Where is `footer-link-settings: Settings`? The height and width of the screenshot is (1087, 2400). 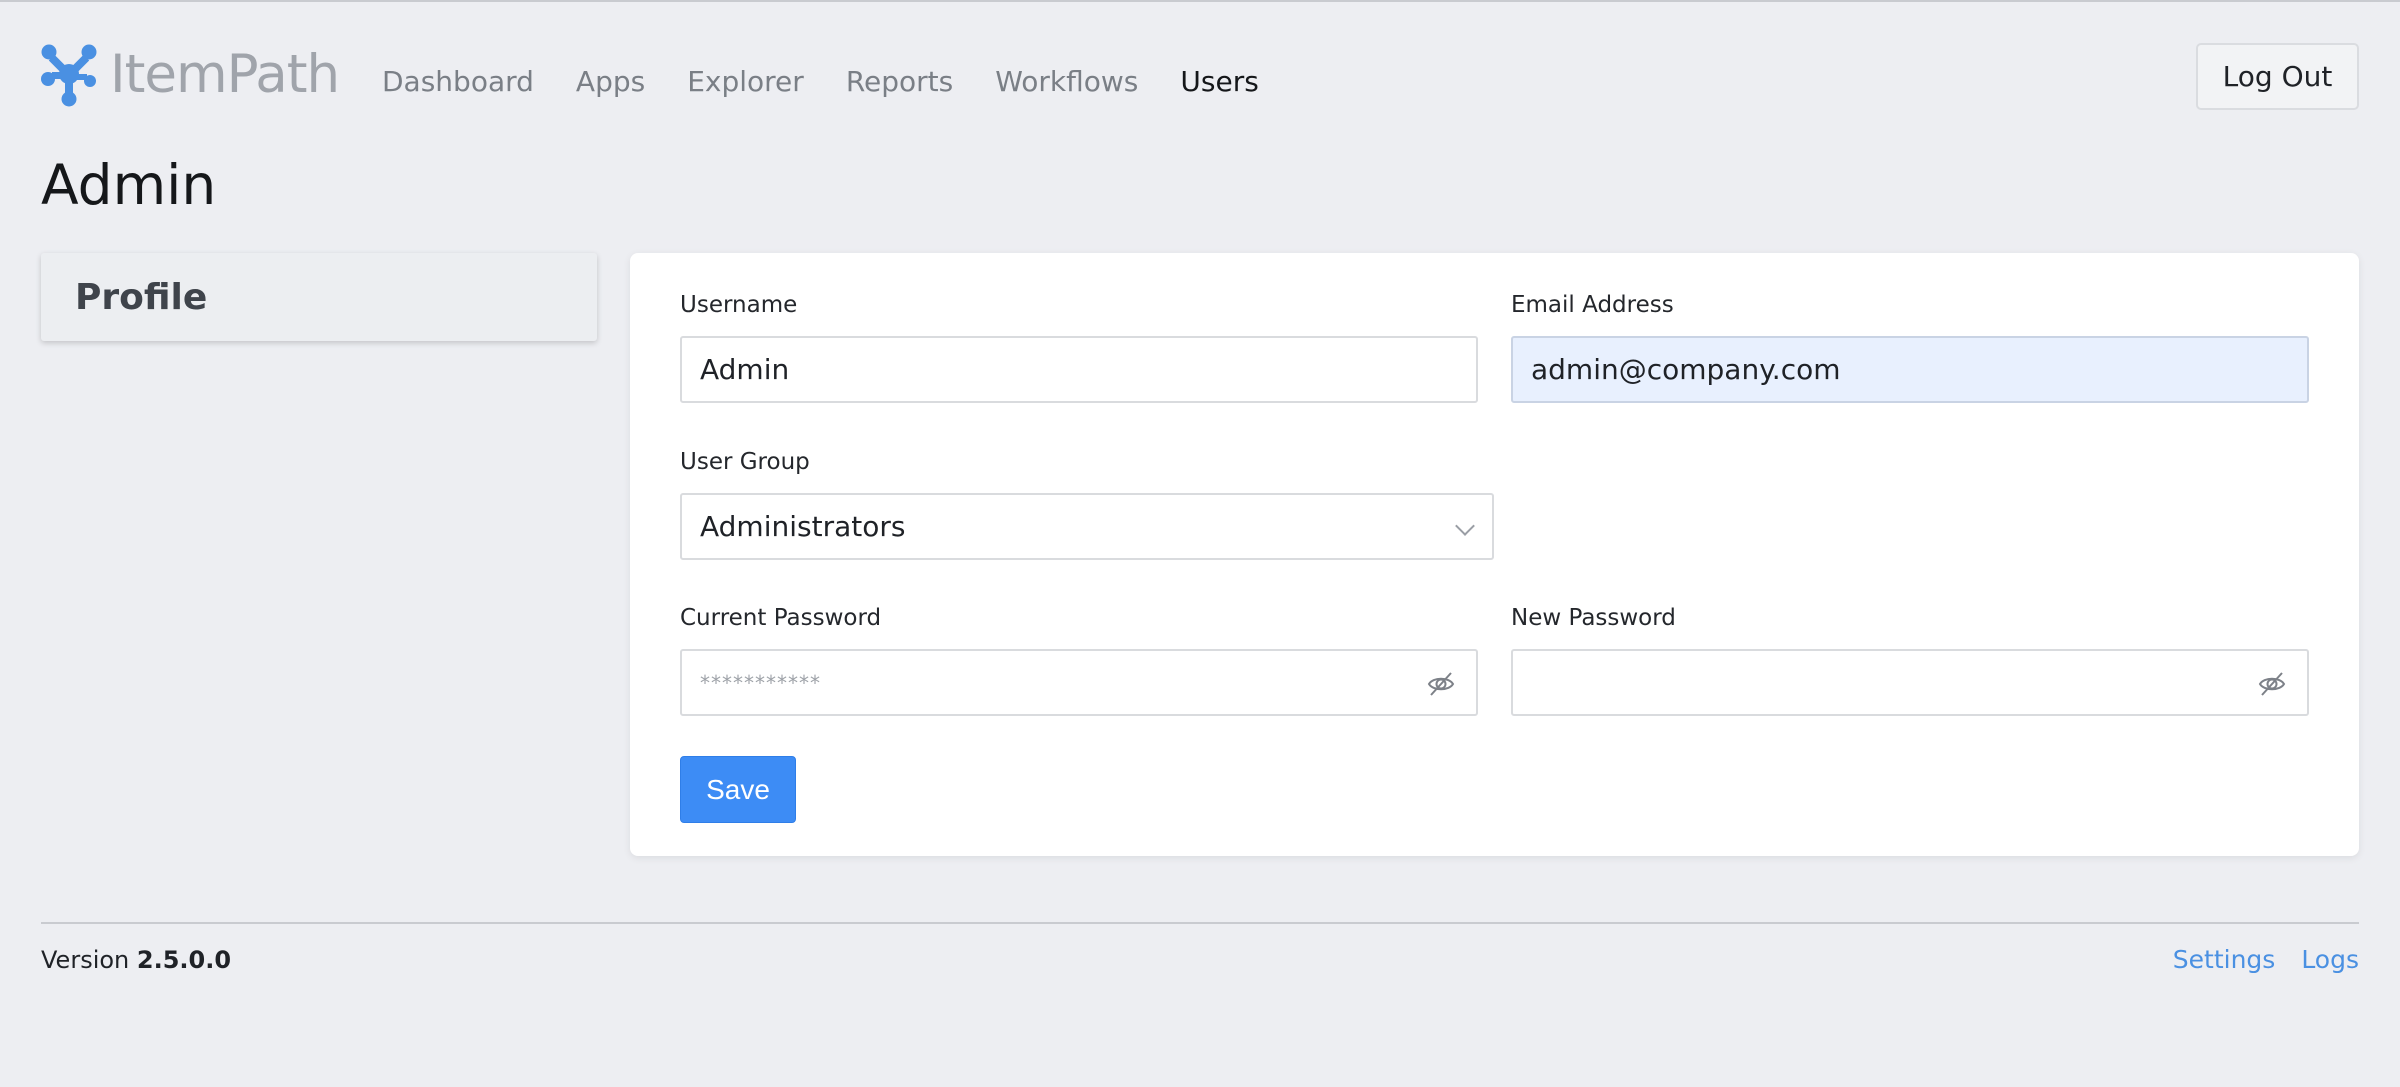
footer-link-settings: Settings is located at coordinates (2224, 960).